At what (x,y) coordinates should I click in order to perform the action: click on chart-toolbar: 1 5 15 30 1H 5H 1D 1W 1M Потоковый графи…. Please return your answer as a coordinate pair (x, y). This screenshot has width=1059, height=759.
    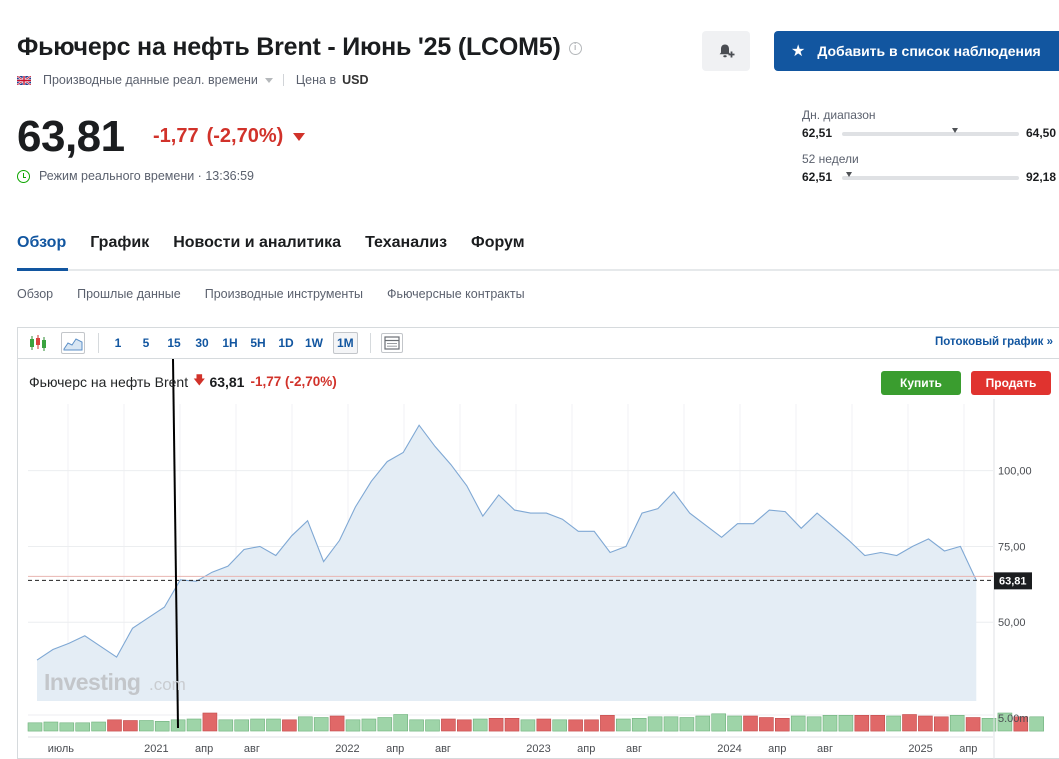
    Looking at the image, I should click on (538, 343).